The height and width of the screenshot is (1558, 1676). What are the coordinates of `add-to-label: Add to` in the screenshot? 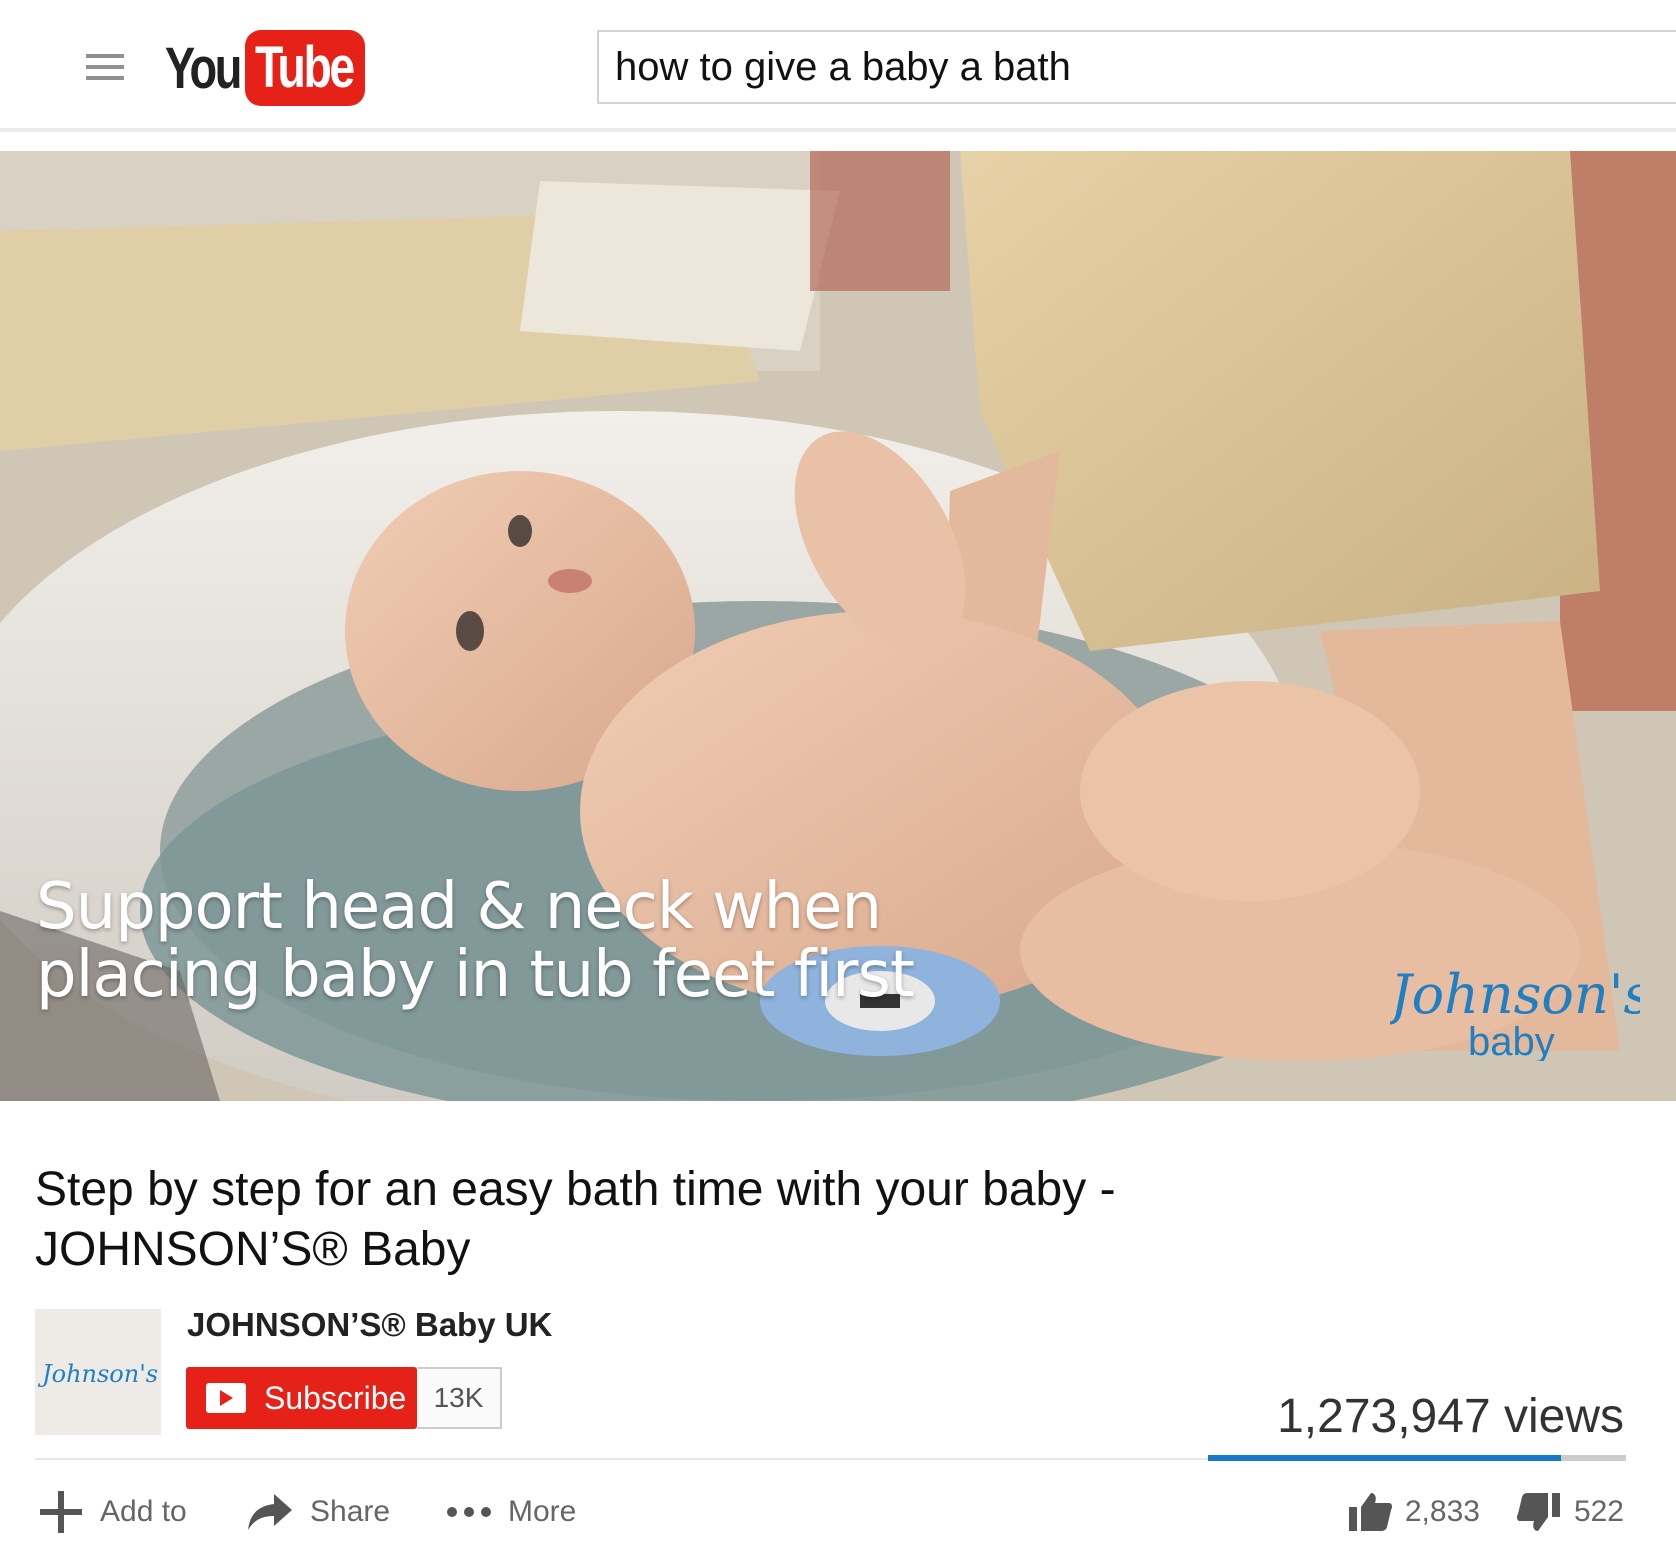 It's located at (143, 1511).